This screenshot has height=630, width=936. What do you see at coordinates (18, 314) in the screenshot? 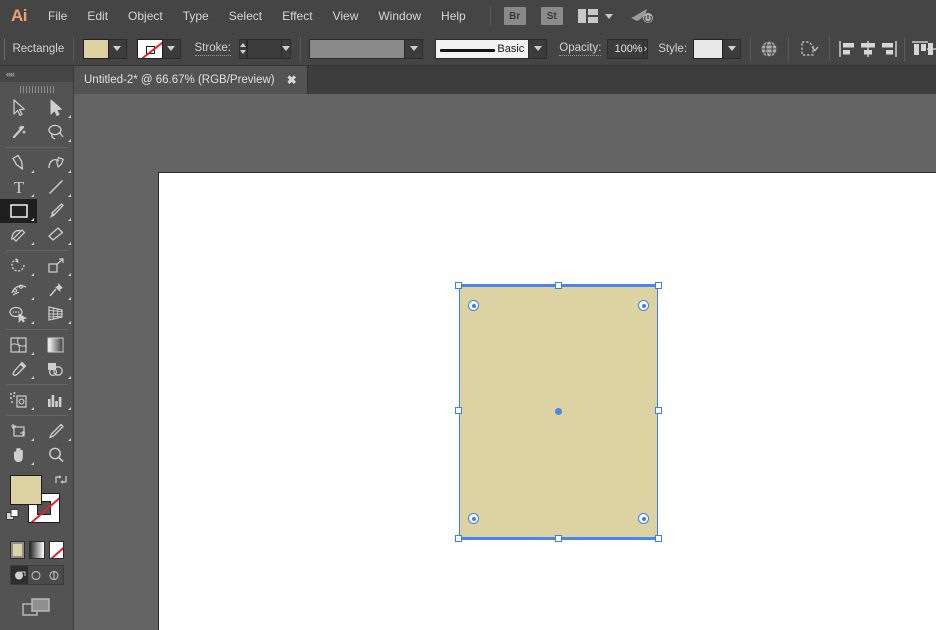
I see `tool-shape-builder` at bounding box center [18, 314].